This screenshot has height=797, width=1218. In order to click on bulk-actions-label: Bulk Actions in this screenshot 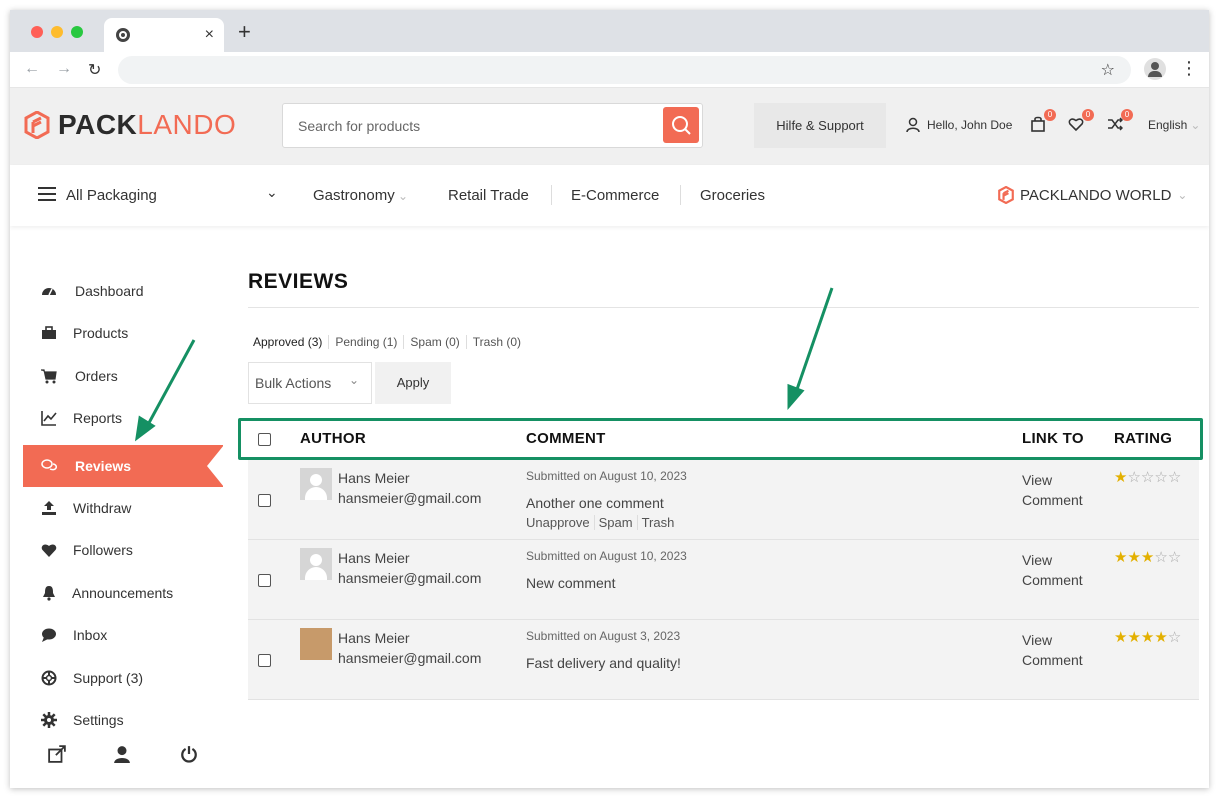, I will do `click(293, 383)`.